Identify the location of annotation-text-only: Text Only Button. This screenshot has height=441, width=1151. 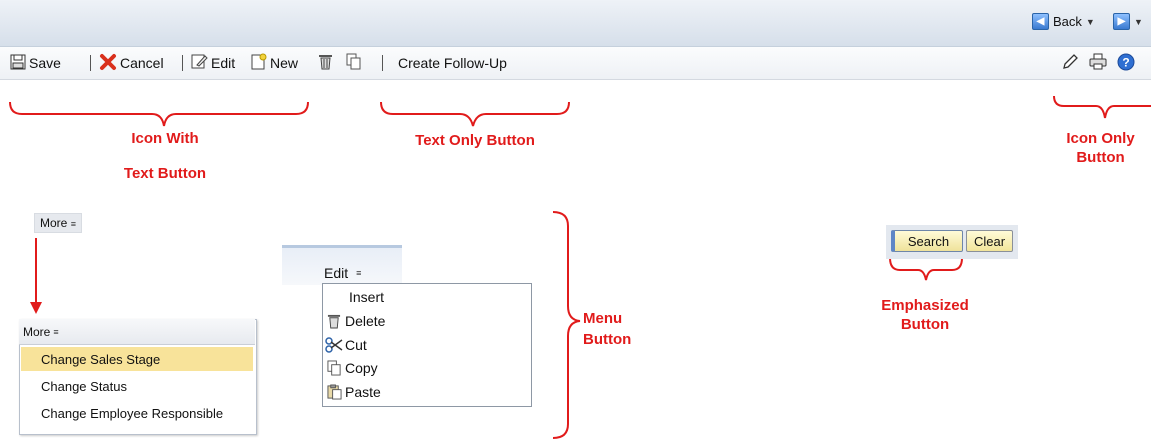
(475, 140).